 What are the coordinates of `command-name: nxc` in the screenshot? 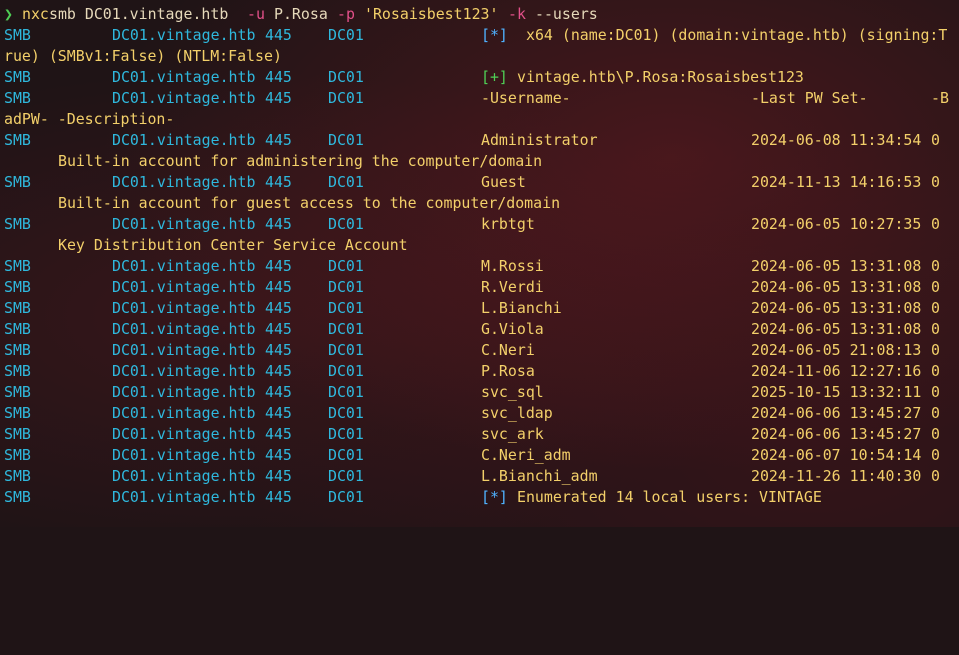 It's located at (35, 14).